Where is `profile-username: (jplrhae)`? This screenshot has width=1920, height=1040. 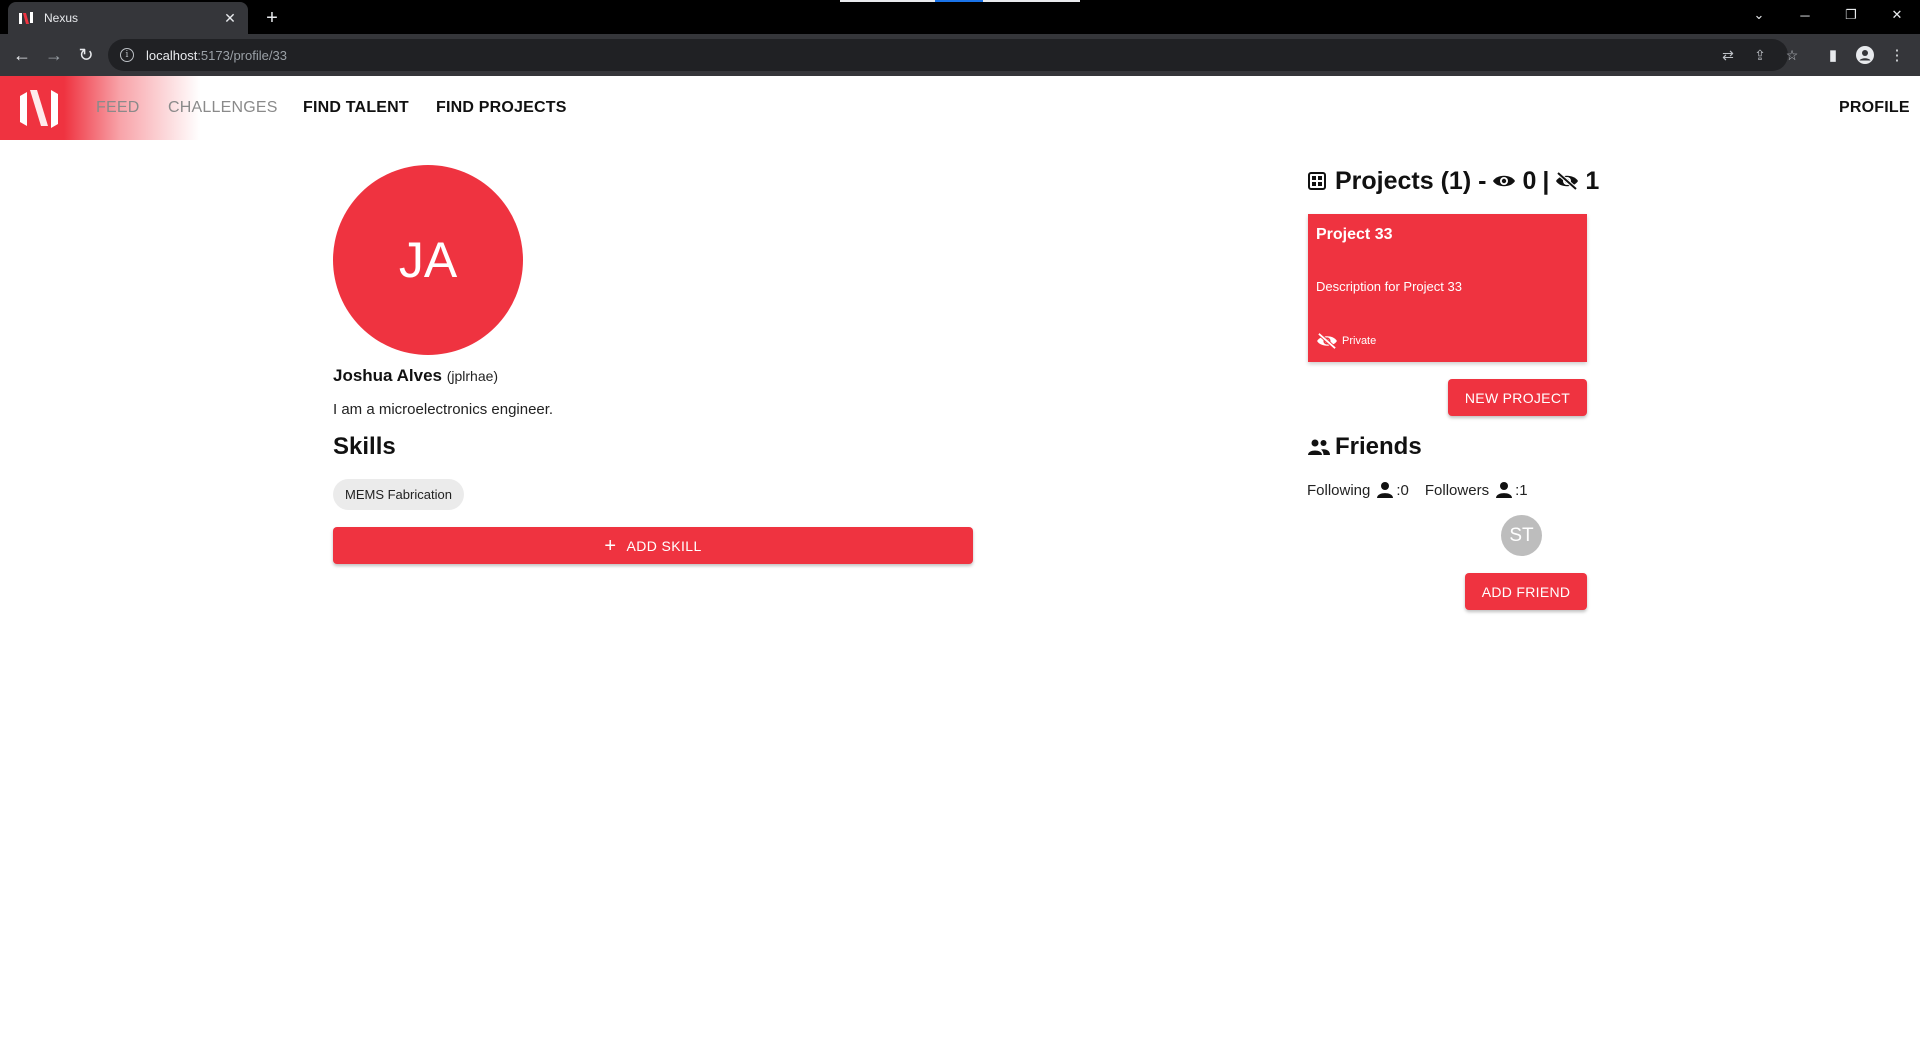
profile-username: (jplrhae) is located at coordinates (472, 376).